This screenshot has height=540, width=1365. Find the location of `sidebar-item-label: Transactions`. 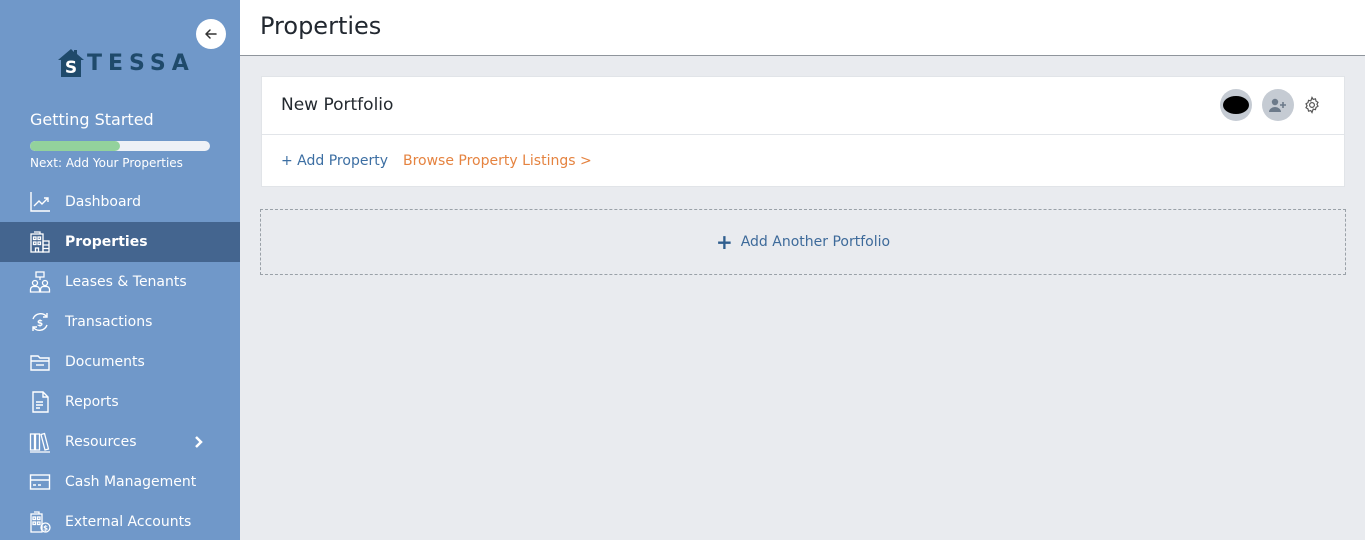

sidebar-item-label: Transactions is located at coordinates (109, 322).